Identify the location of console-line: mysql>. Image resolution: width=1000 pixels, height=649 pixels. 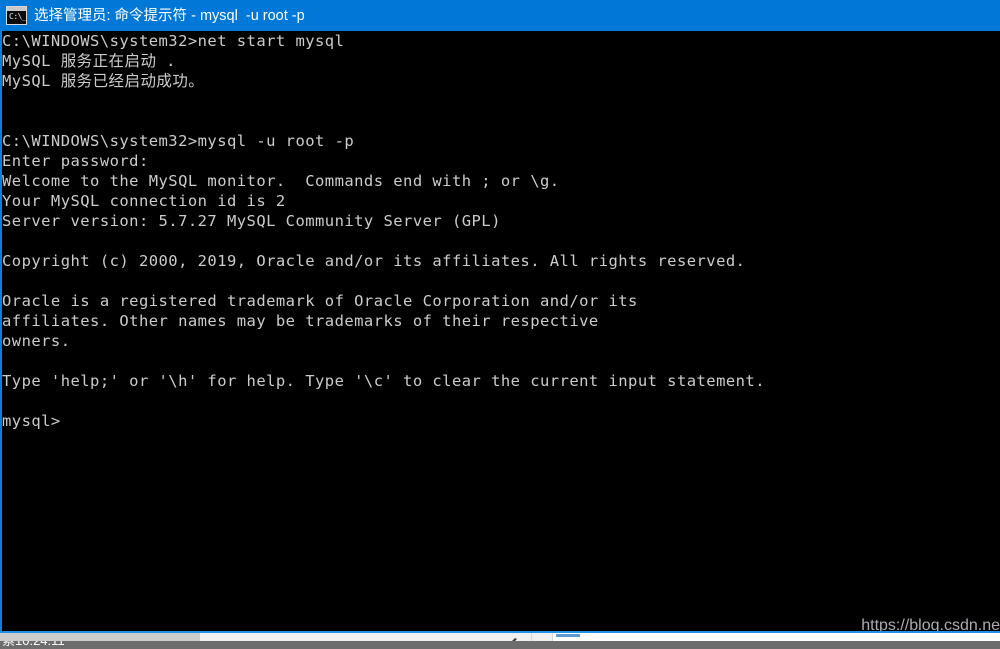
(31, 421).